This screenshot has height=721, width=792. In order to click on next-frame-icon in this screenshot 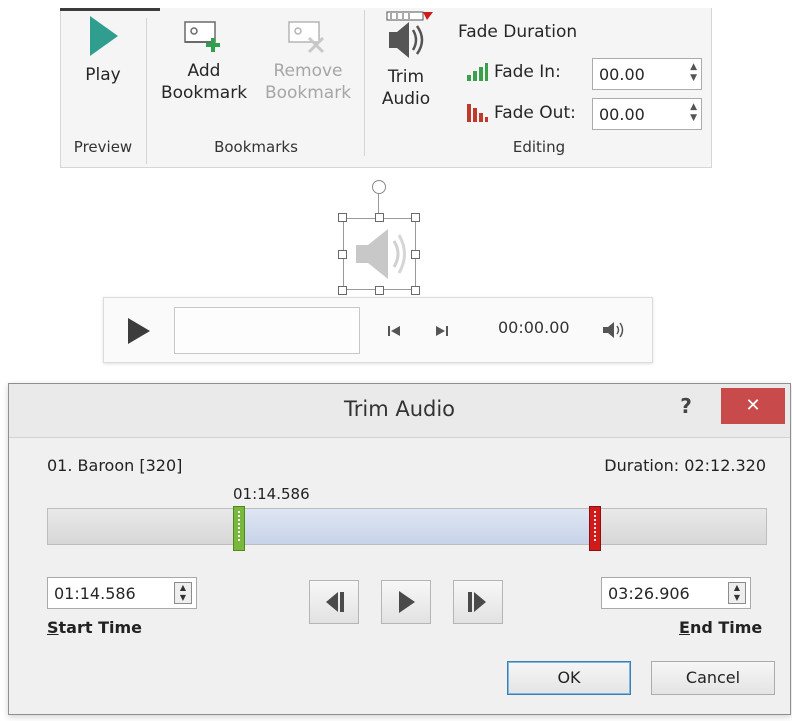, I will do `click(477, 602)`.